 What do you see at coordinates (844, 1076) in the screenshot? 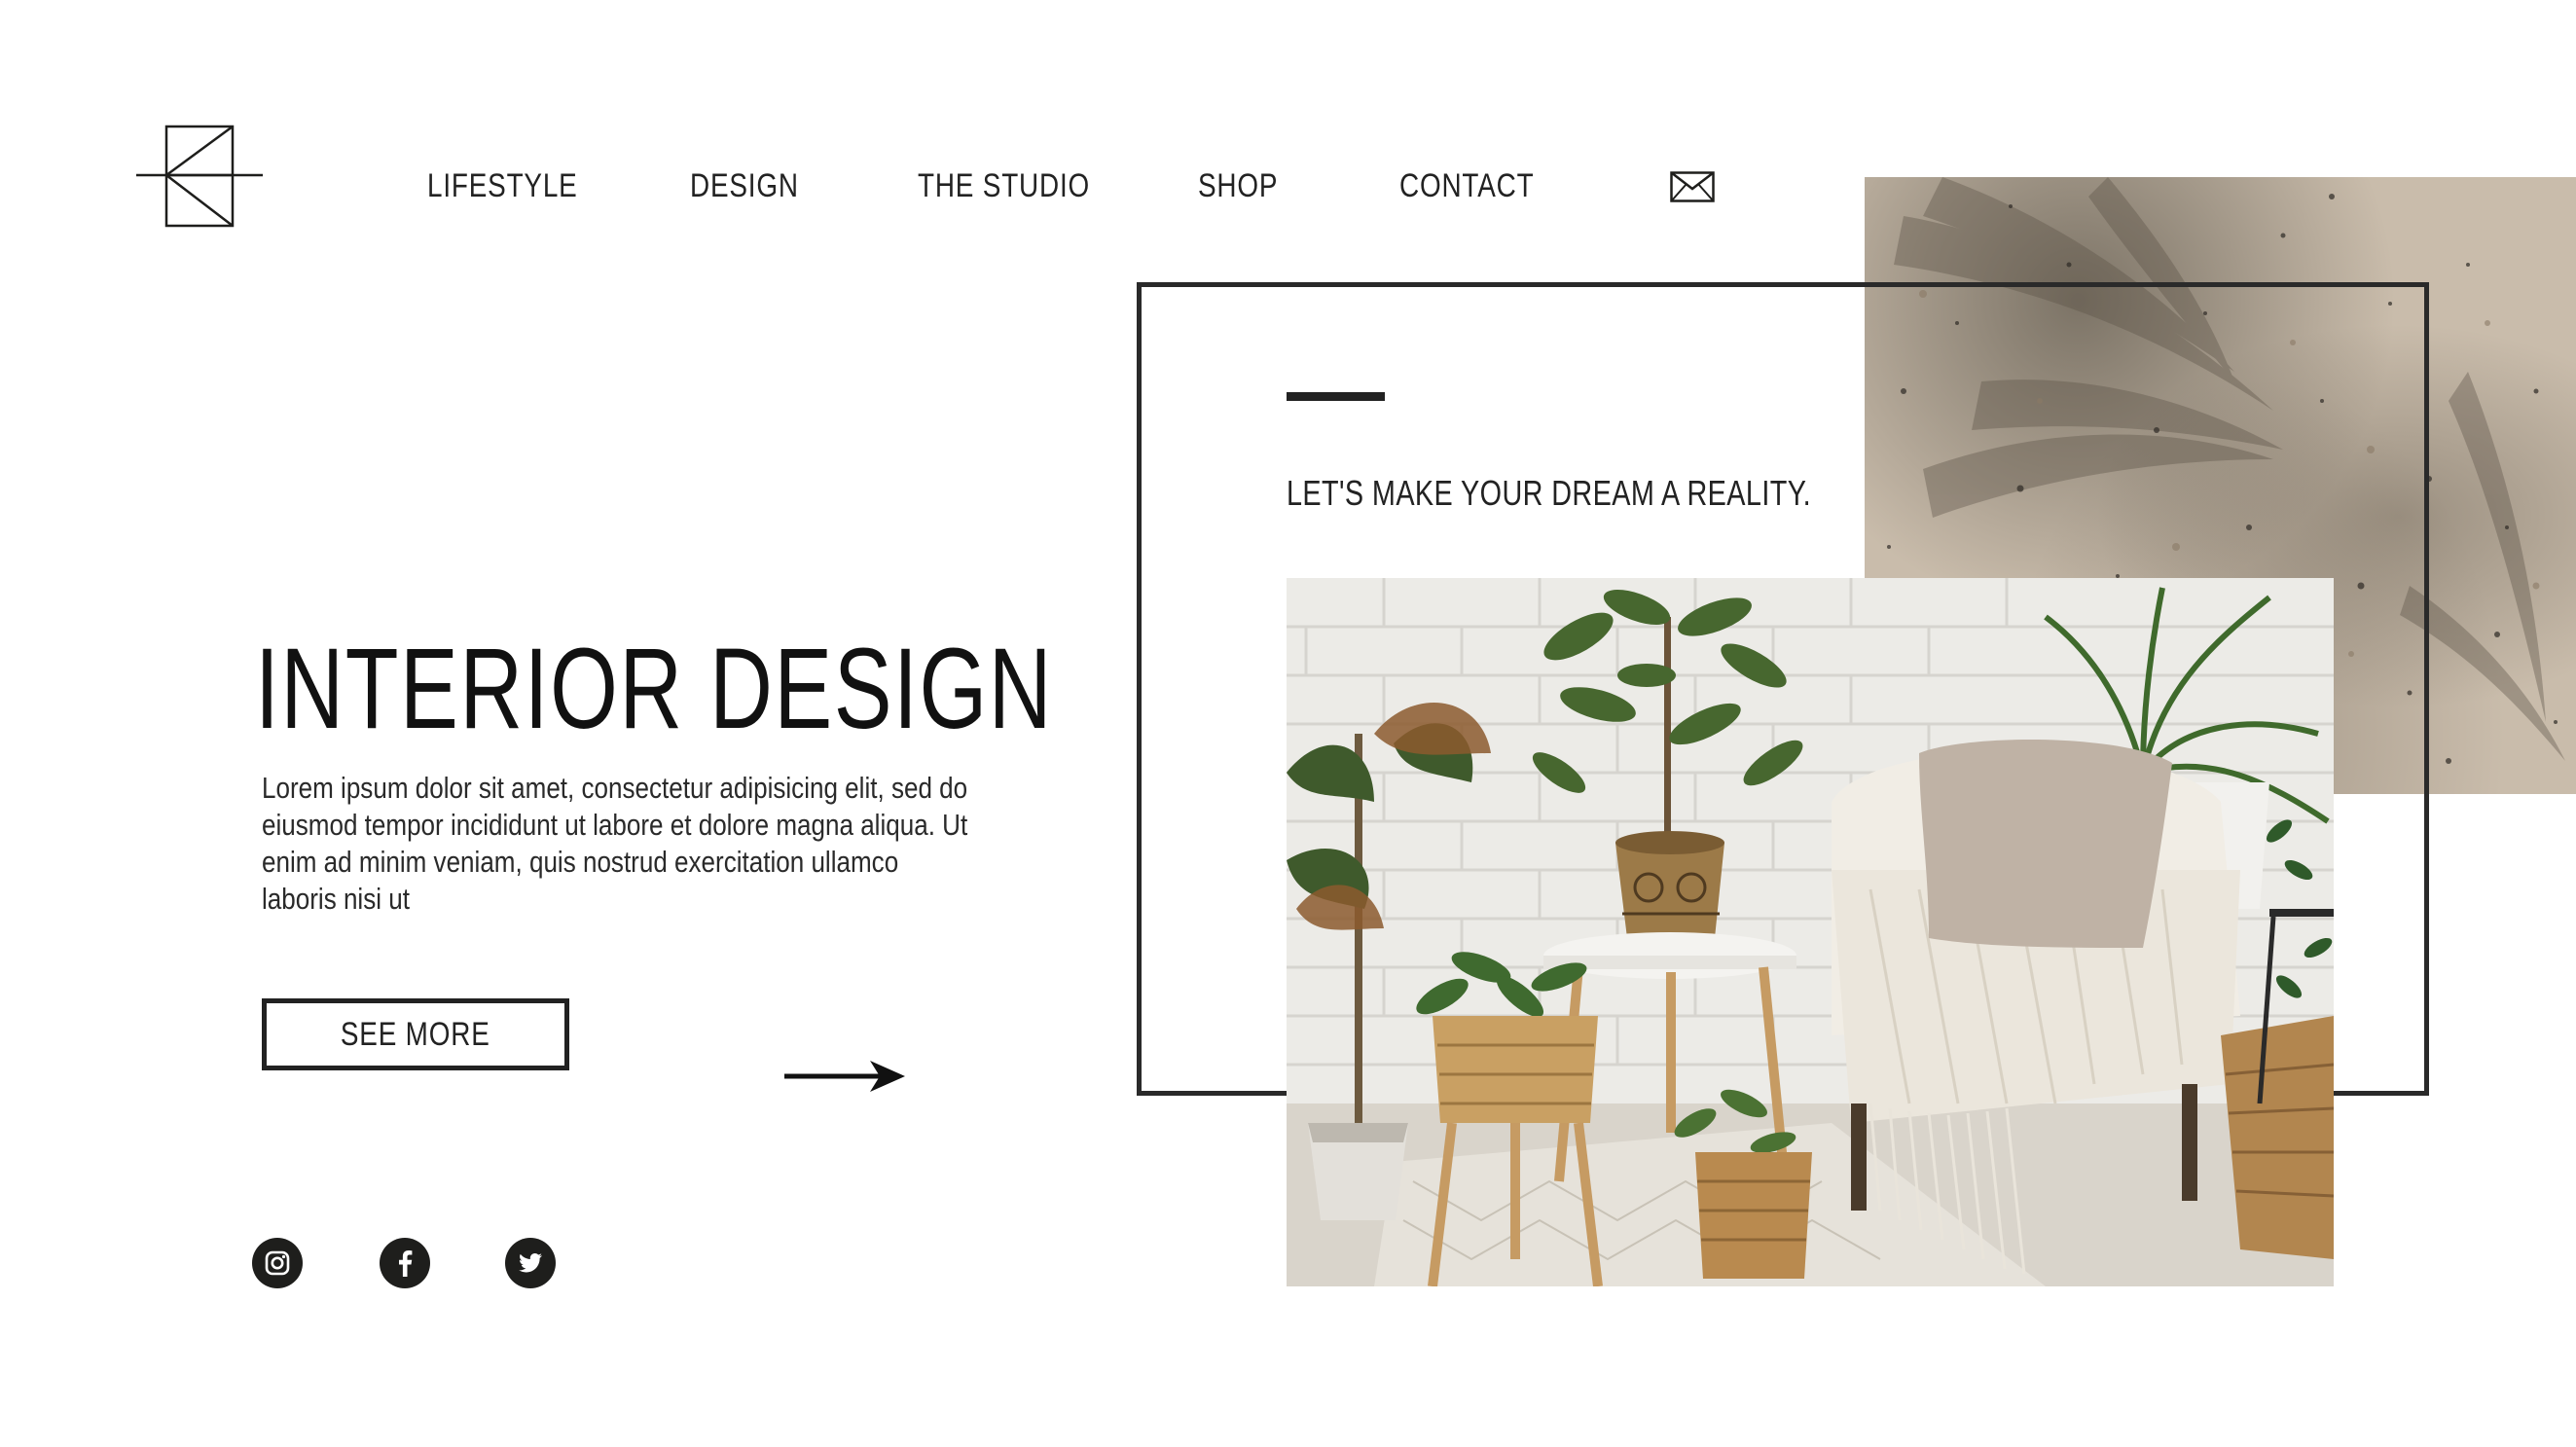
I see `arrow-right-icon` at bounding box center [844, 1076].